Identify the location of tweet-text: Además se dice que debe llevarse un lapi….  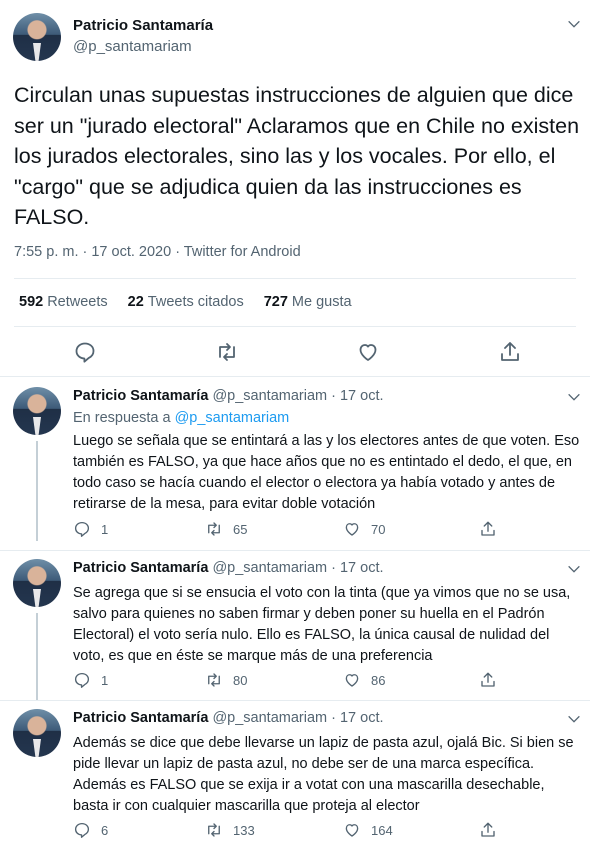
(323, 774).